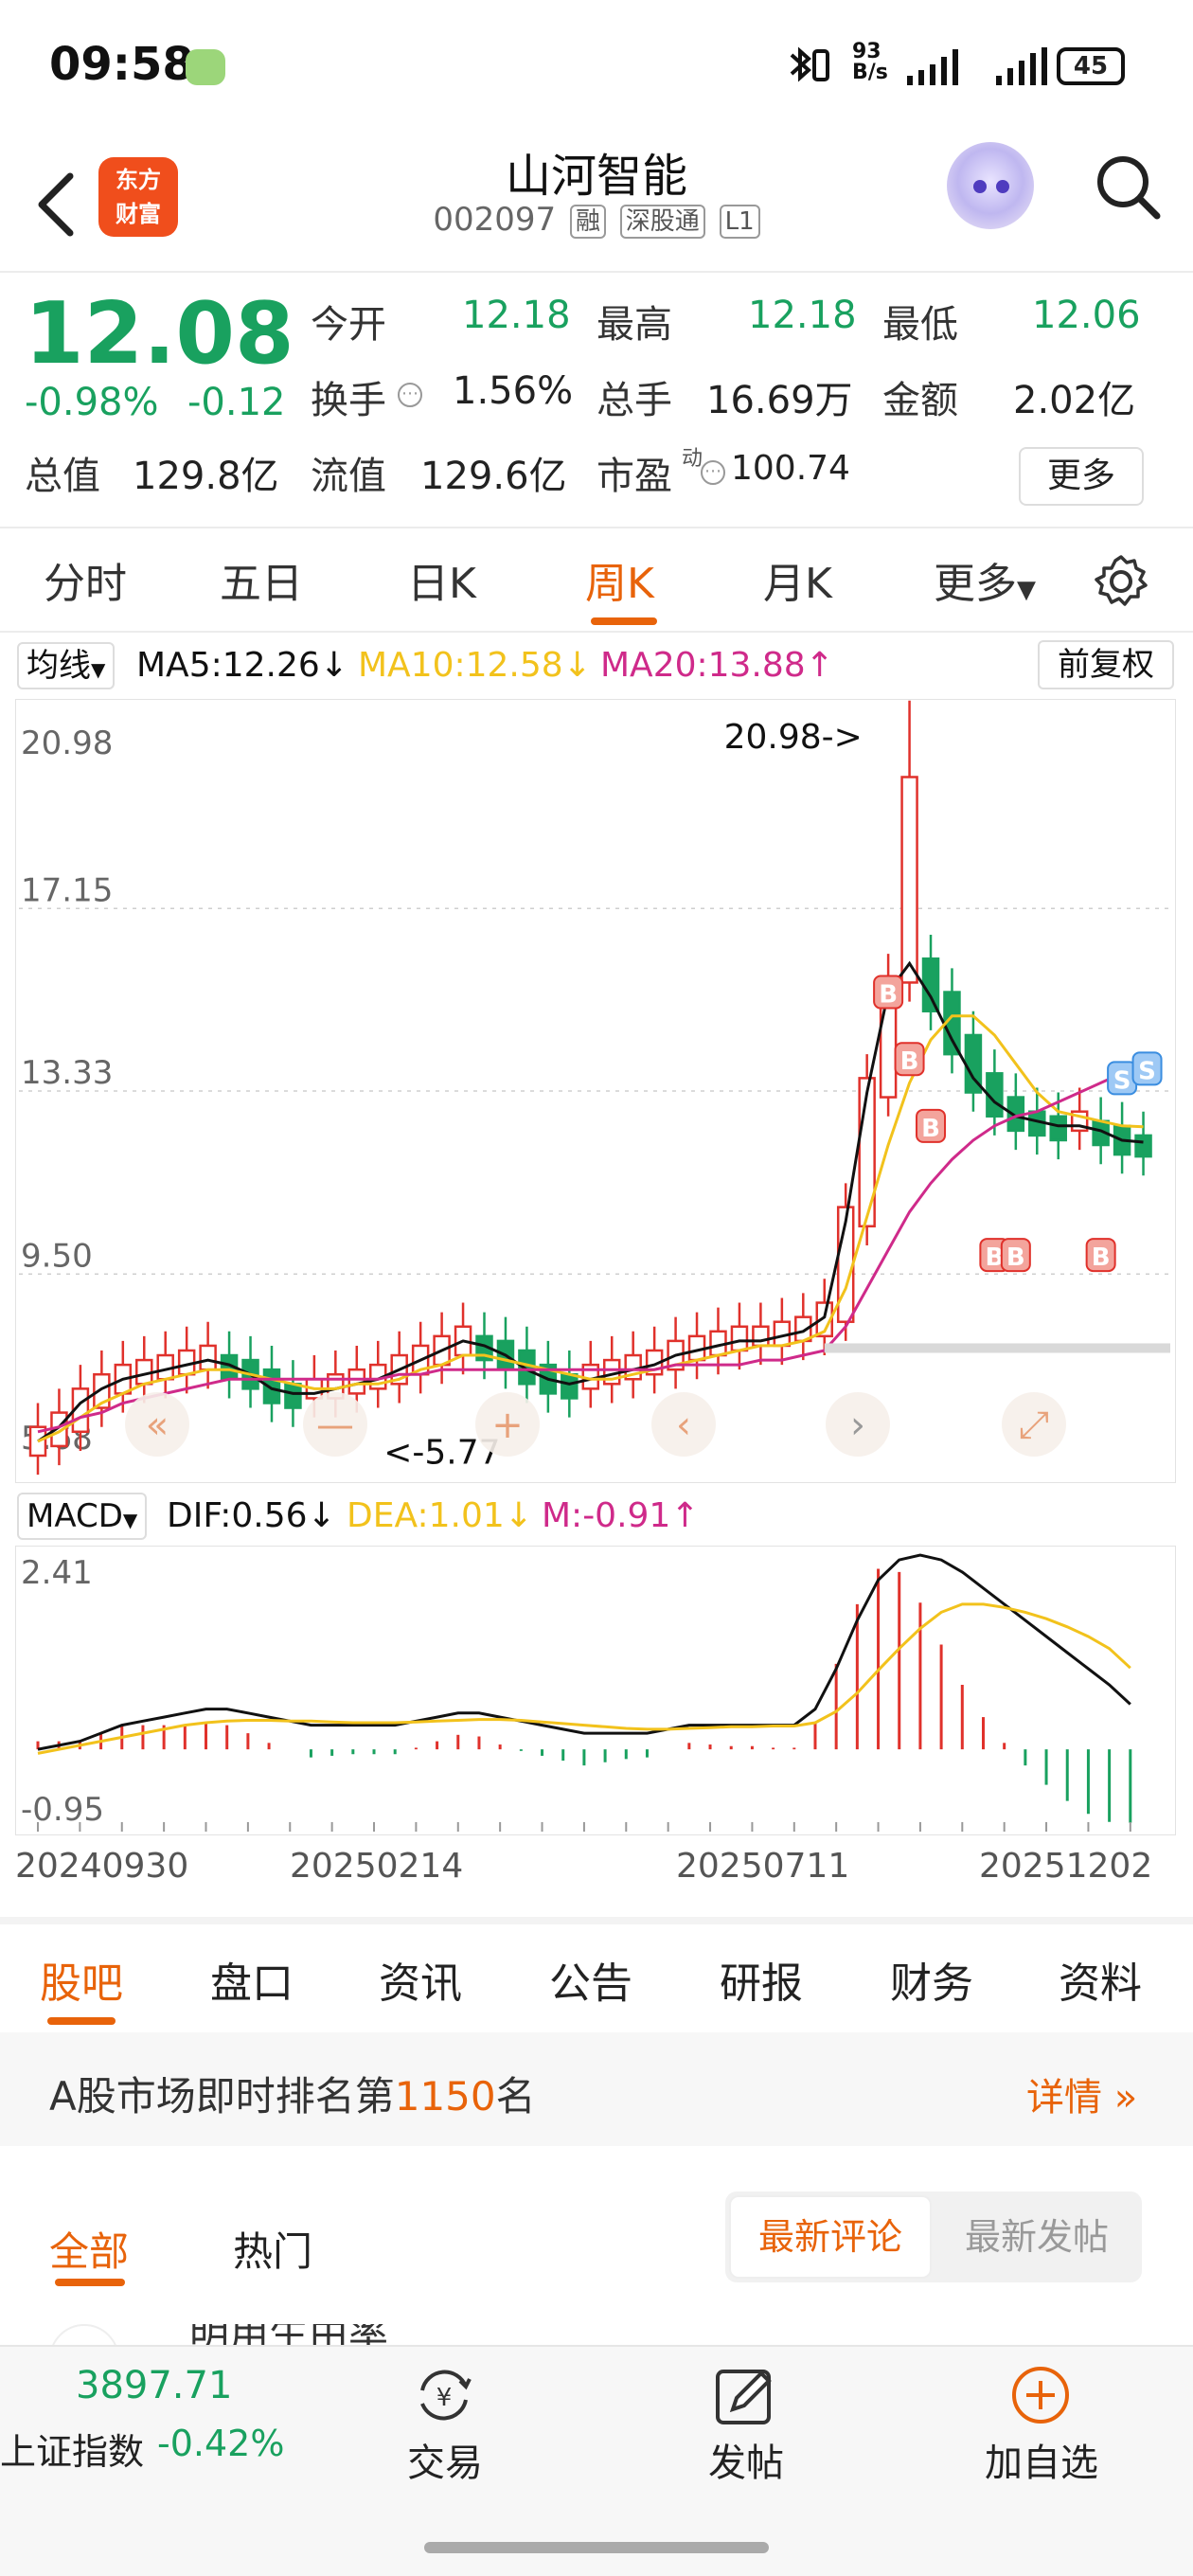  Describe the element at coordinates (90, 2282) in the screenshot. I see `active-subtab-underline` at that location.